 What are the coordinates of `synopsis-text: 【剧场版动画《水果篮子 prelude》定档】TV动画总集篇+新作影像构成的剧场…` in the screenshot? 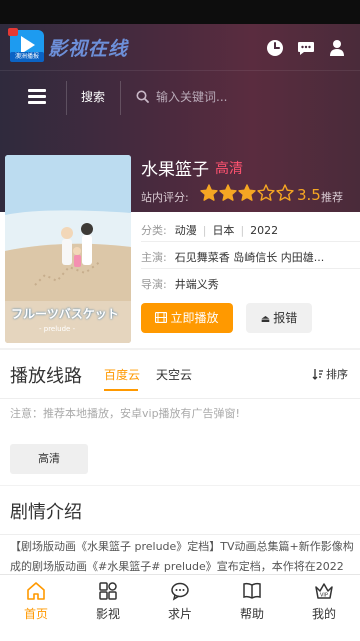 It's located at (182, 556).